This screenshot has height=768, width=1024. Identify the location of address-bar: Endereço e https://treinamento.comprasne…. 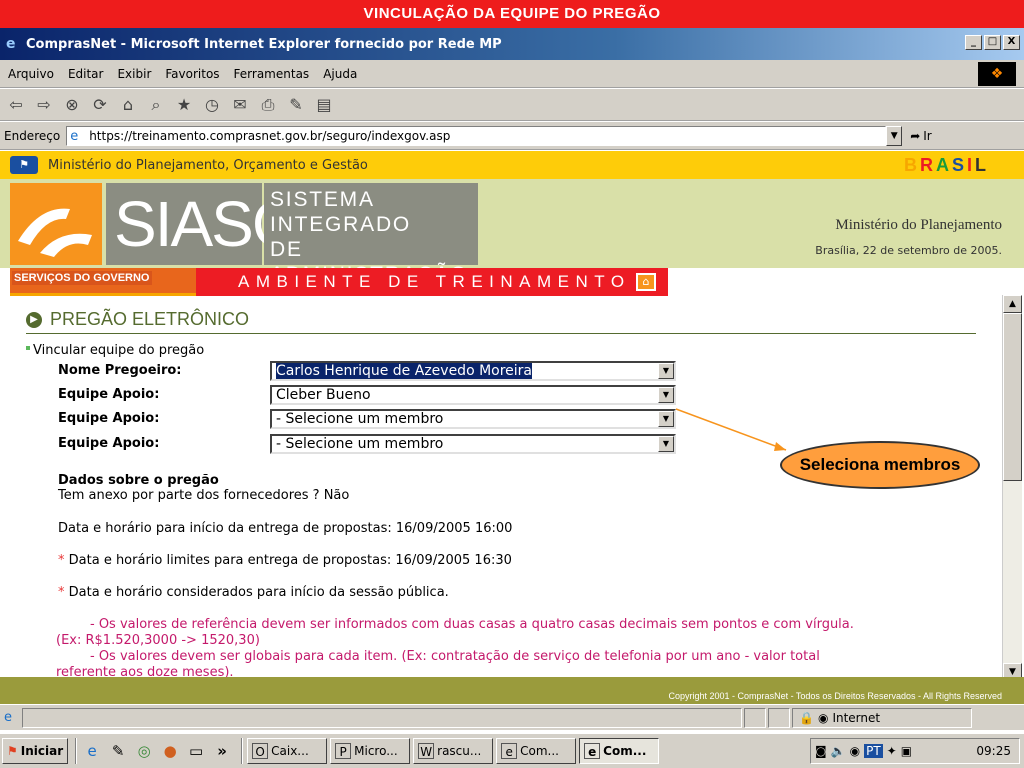
(512, 136).